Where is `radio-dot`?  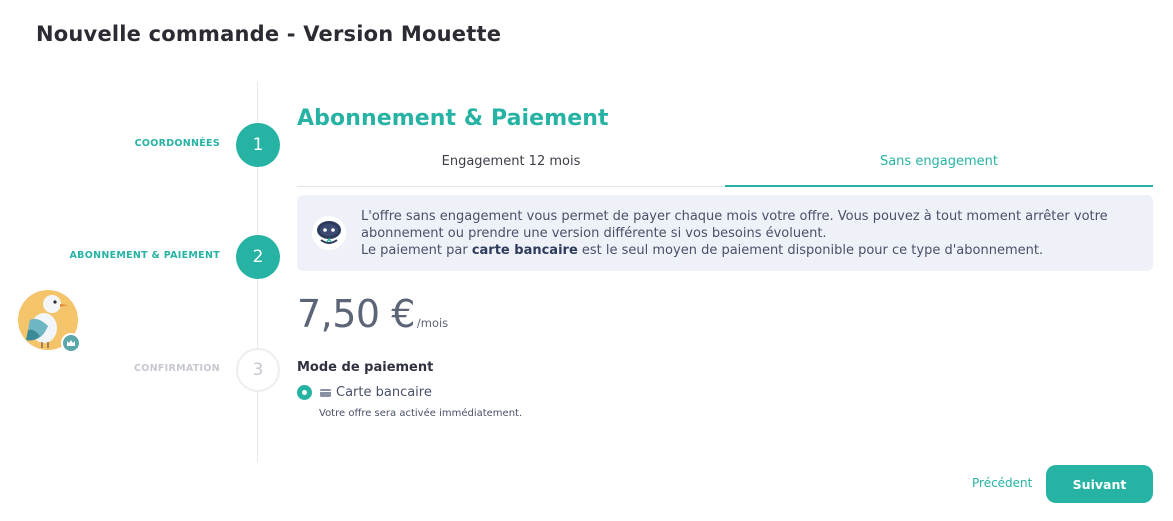 radio-dot is located at coordinates (304, 392).